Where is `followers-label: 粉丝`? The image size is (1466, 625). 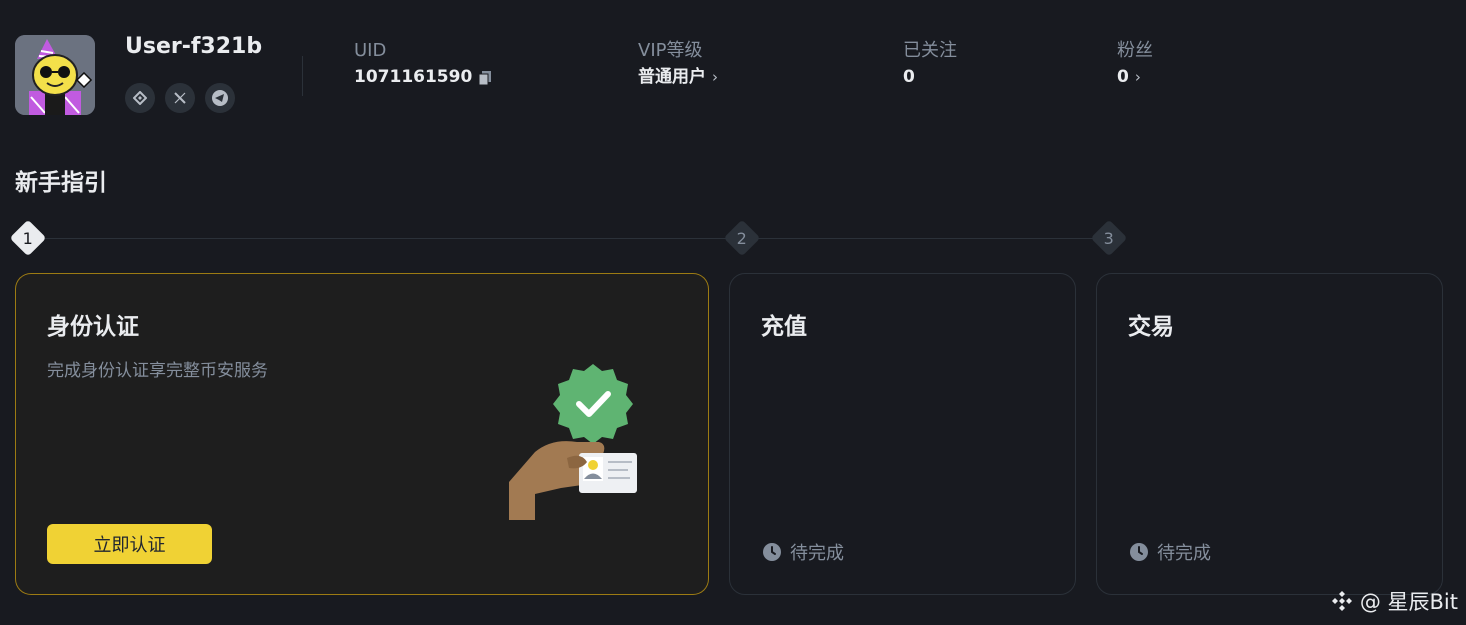
followers-label: 粉丝 is located at coordinates (1135, 50).